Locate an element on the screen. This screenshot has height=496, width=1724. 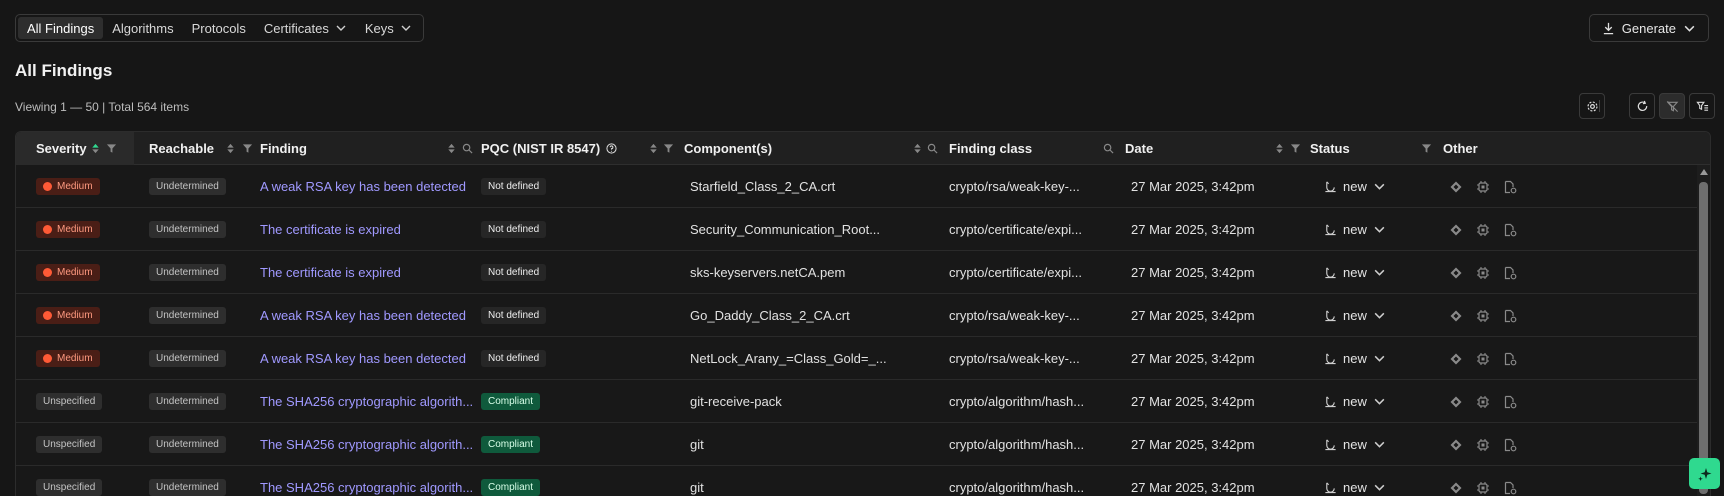
scrollbar-thumb is located at coordinates (1703, 338).